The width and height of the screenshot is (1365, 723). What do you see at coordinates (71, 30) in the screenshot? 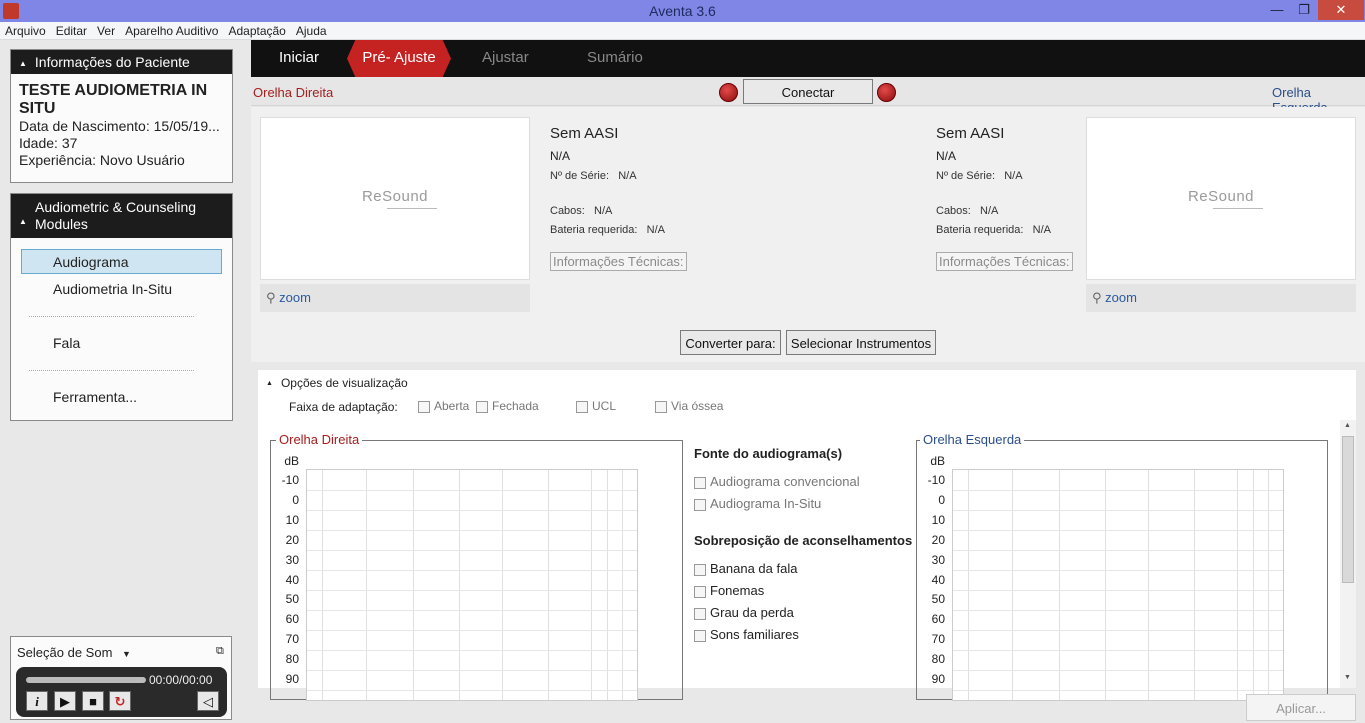
I see `menu-editar: Editar` at bounding box center [71, 30].